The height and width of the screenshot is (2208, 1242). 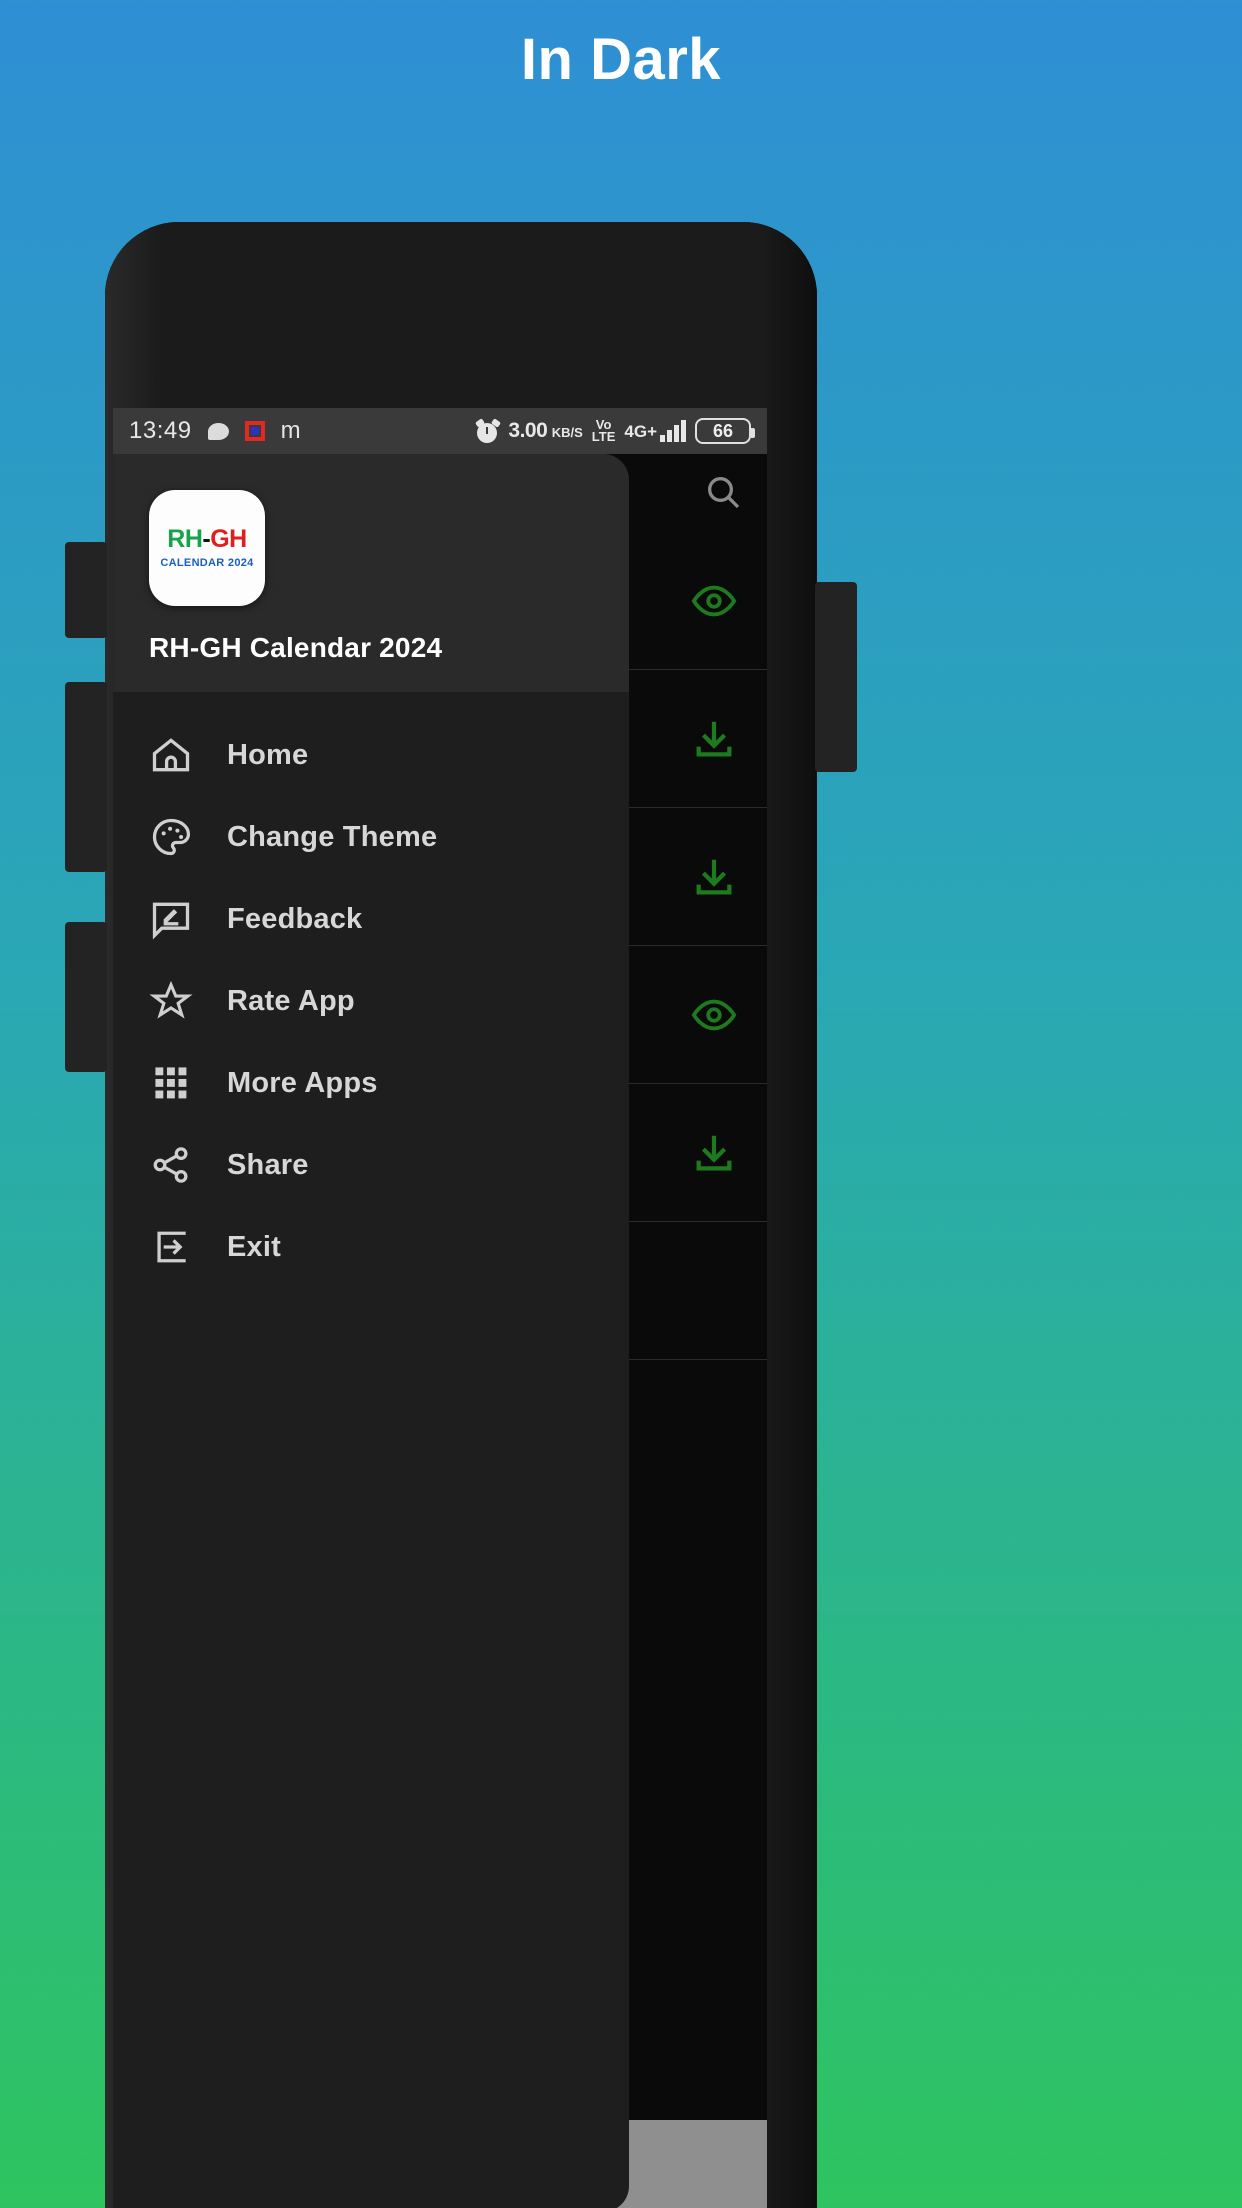 What do you see at coordinates (371, 755) in the screenshot?
I see `menu-item-home: Home` at bounding box center [371, 755].